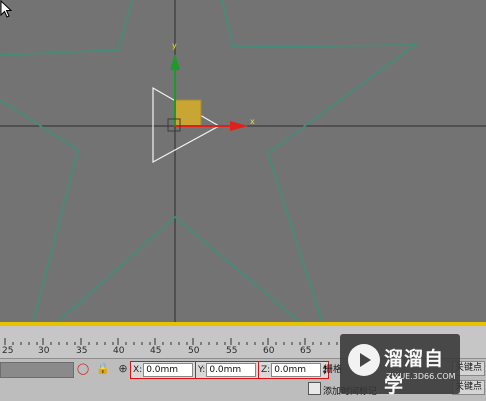  What do you see at coordinates (44, 351) in the screenshot?
I see `ruler-tick-label: 30` at bounding box center [44, 351].